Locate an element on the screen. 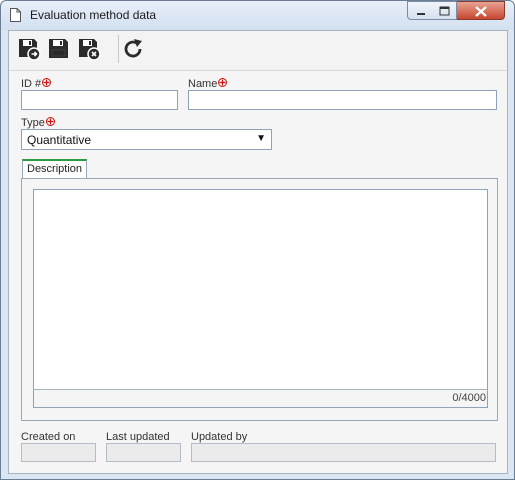  id-label: ID # is located at coordinates (36, 84).